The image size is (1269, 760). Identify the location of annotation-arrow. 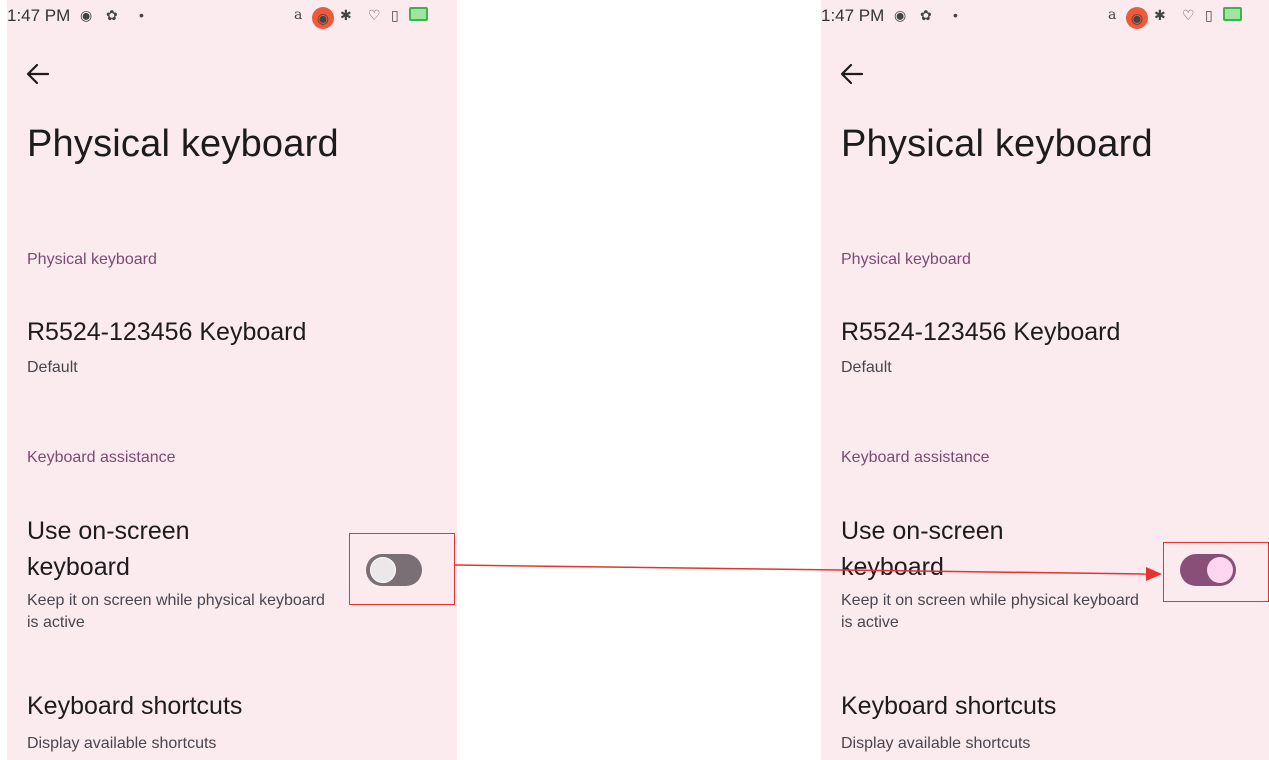
(808, 572).